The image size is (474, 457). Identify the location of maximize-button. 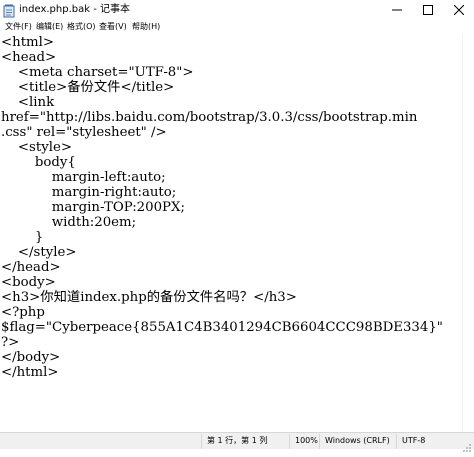
(427, 10).